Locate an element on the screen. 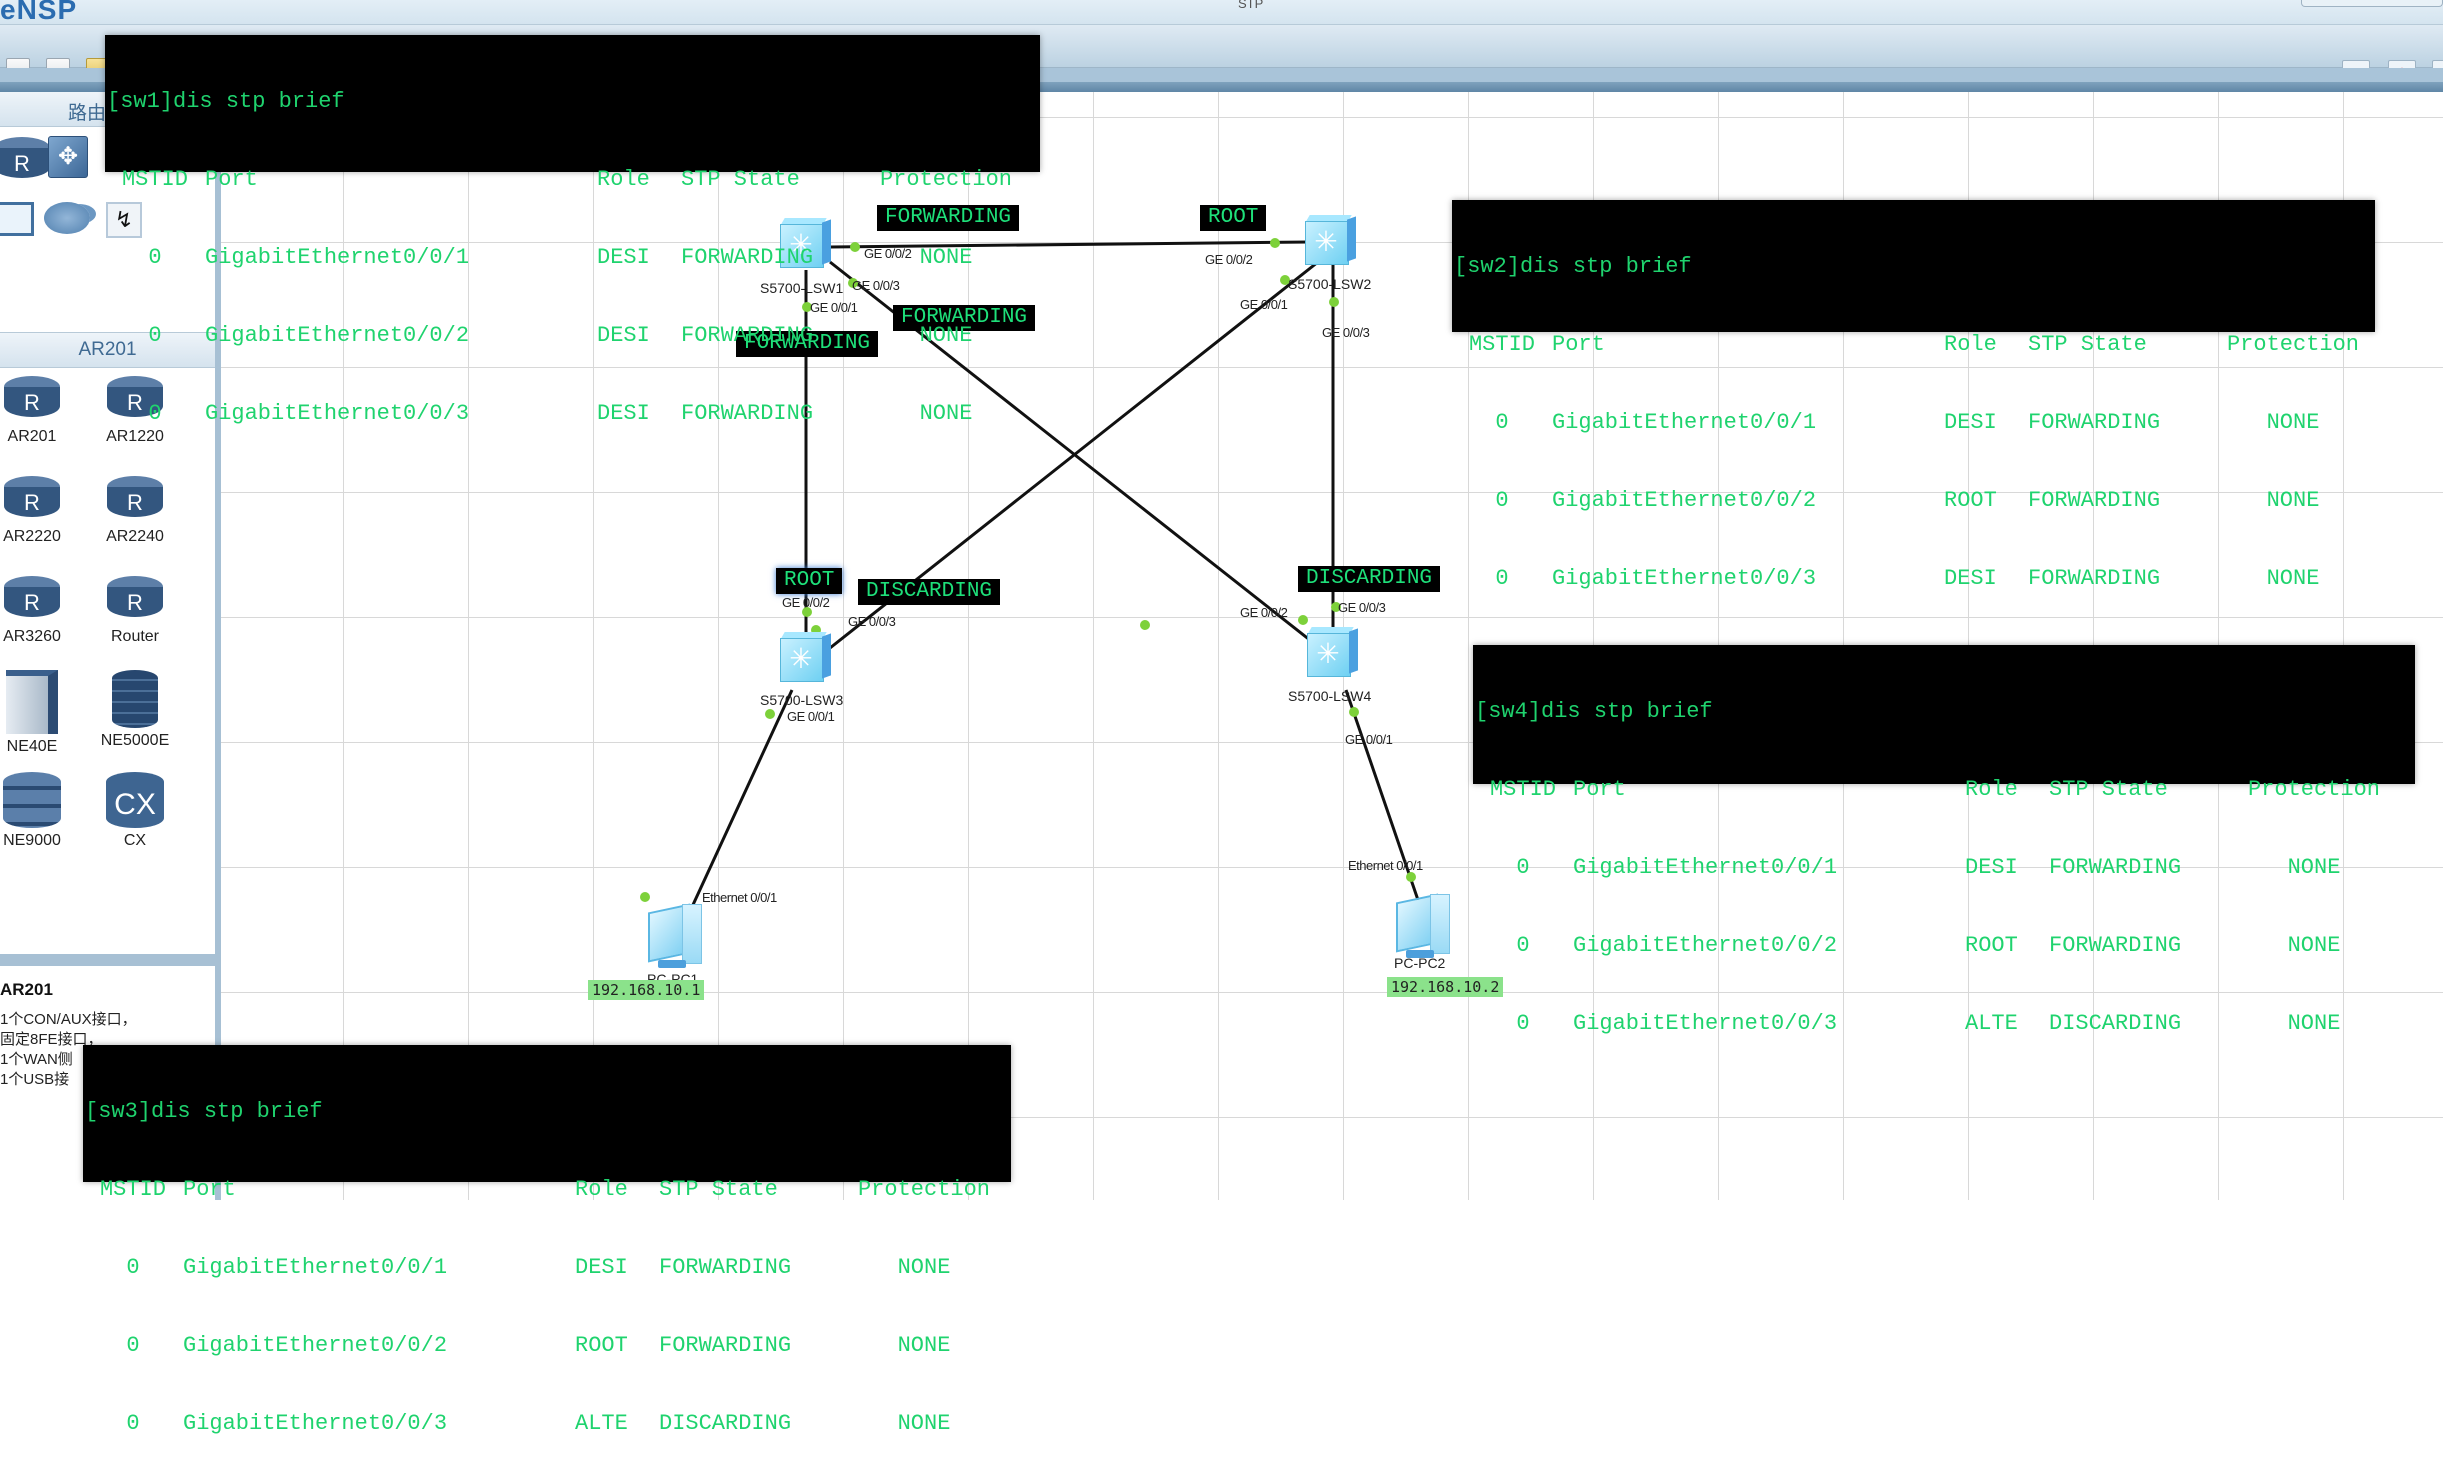 This screenshot has height=1463, width=2443. terminal-command: [sw1]dis stp brief is located at coordinates (226, 101).